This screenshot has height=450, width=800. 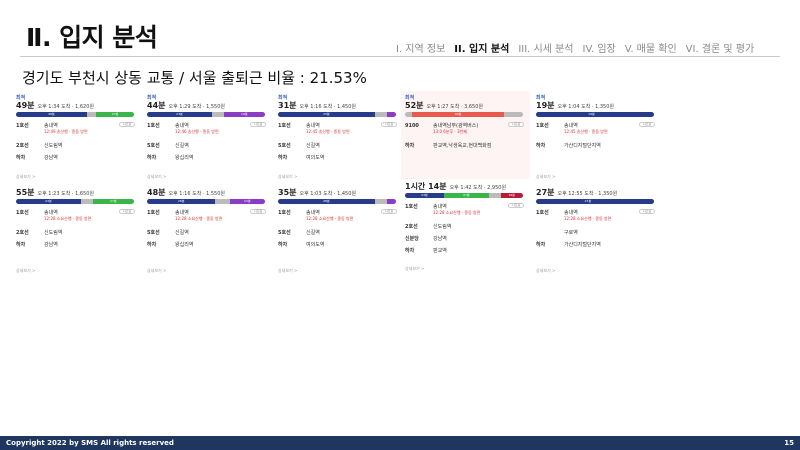 What do you see at coordinates (37, 157) in the screenshot?
I see `route-step: 하차 강남역` at bounding box center [37, 157].